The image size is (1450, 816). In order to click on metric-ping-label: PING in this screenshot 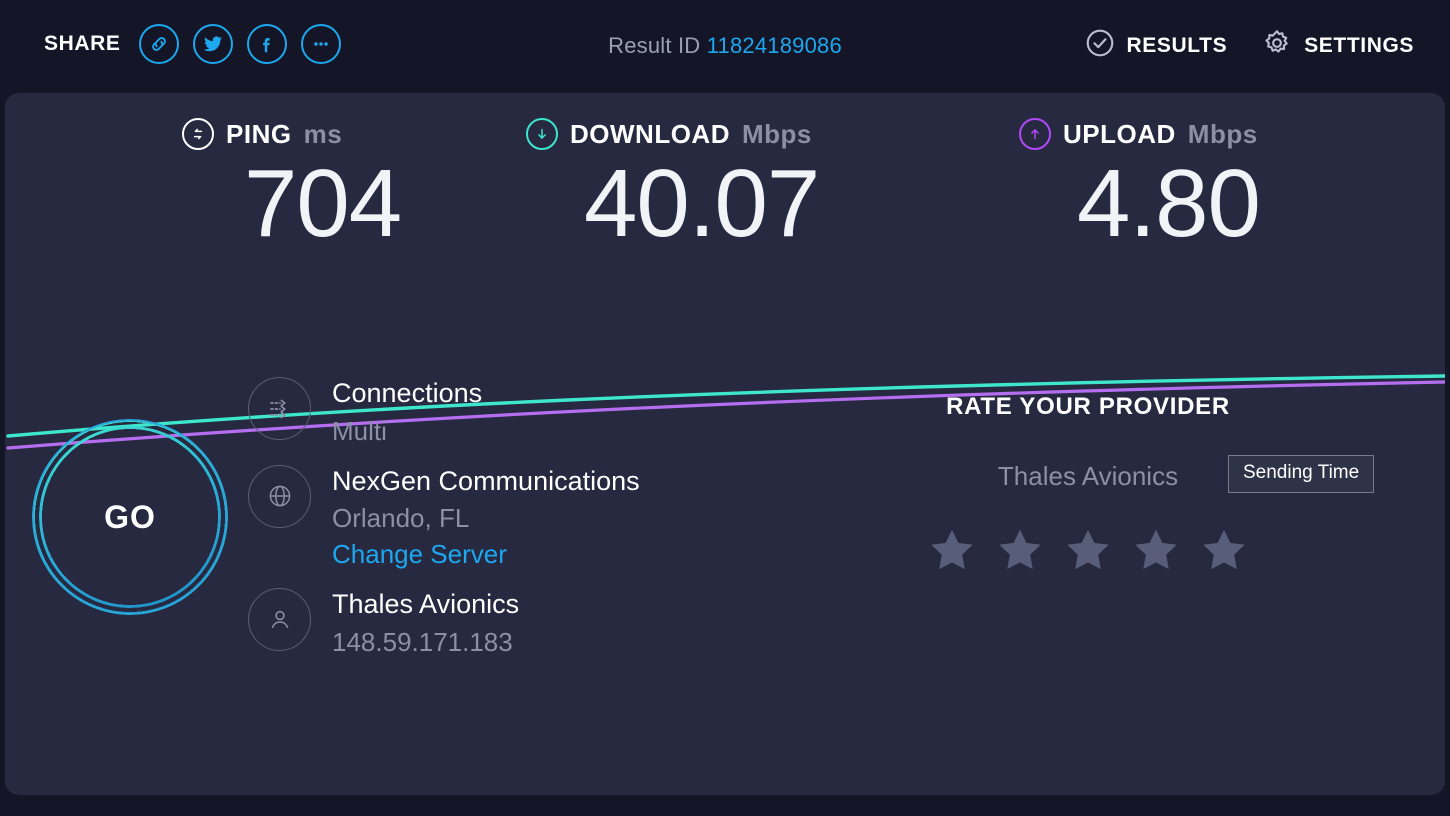, I will do `click(259, 133)`.